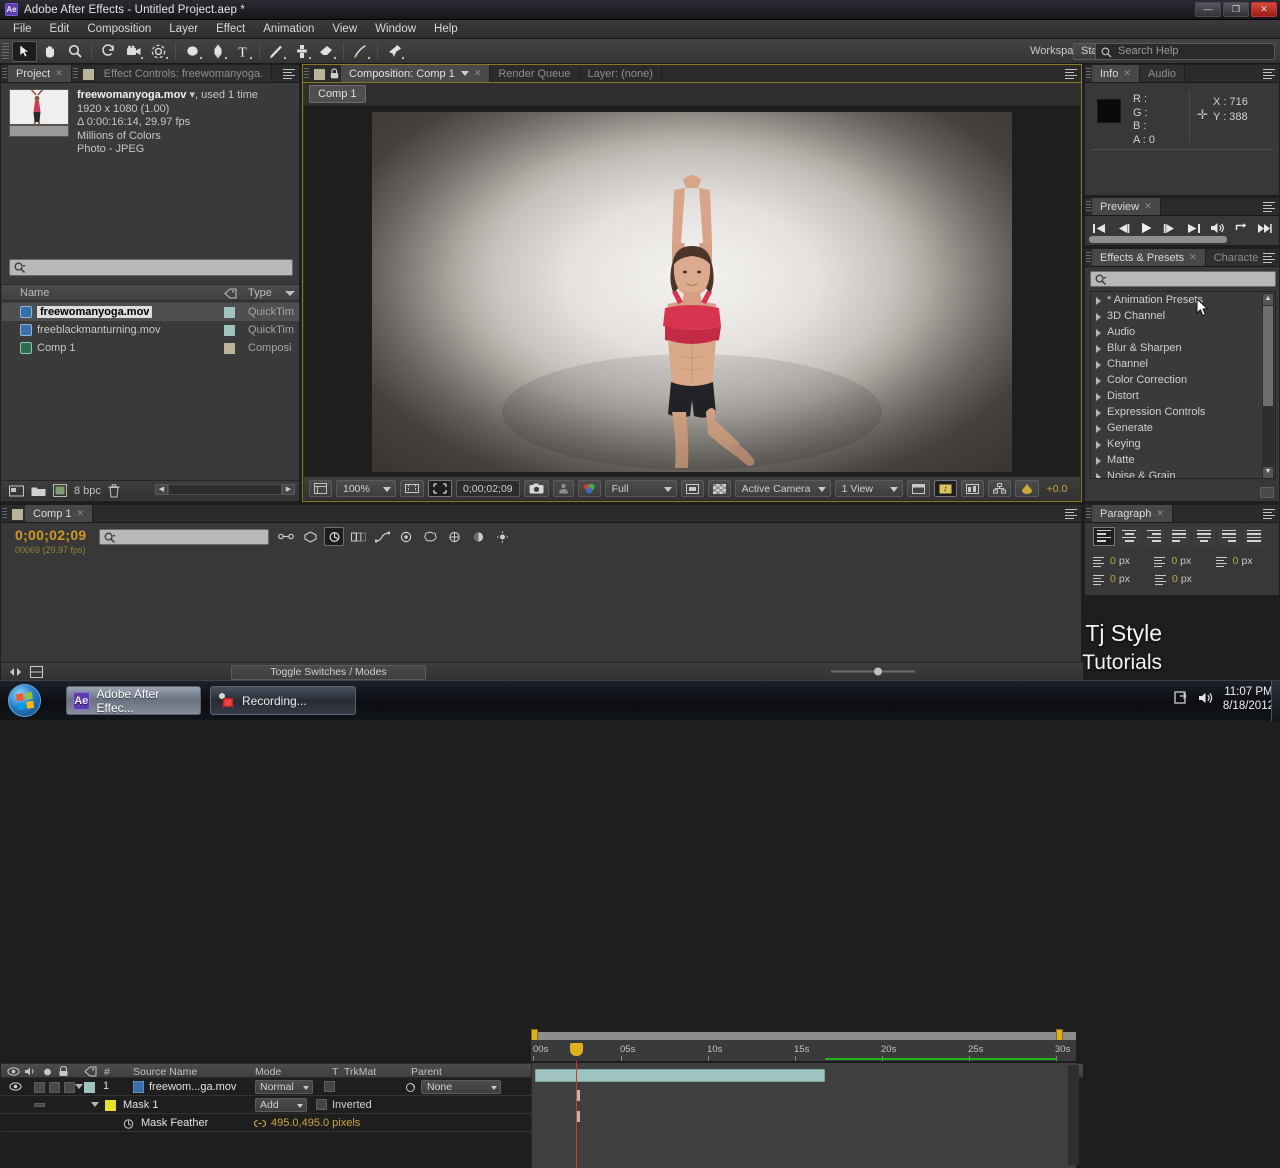 The width and height of the screenshot is (1280, 1168). Describe the element at coordinates (90, 1071) in the screenshot. I see `label-column-icon` at that location.